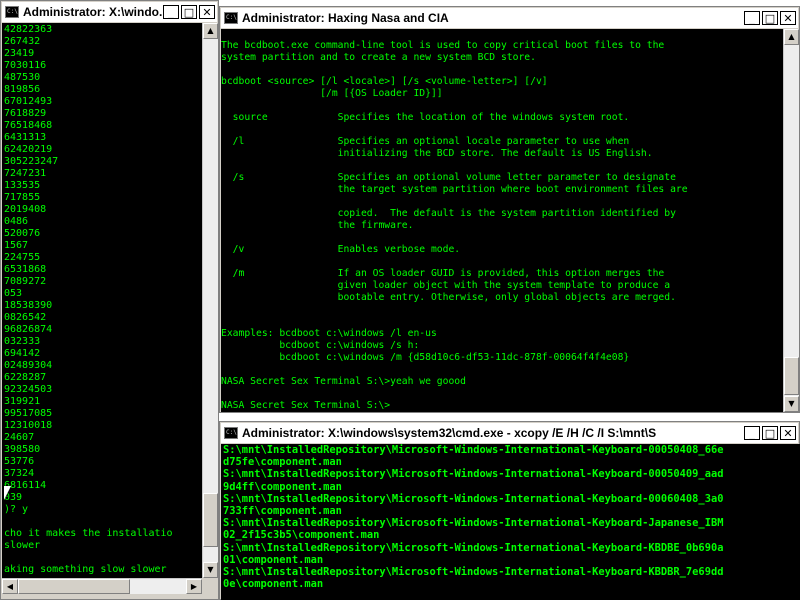  Describe the element at coordinates (210, 300) in the screenshot. I see `left-vertical-scrollbar: ▲ ▼` at that location.